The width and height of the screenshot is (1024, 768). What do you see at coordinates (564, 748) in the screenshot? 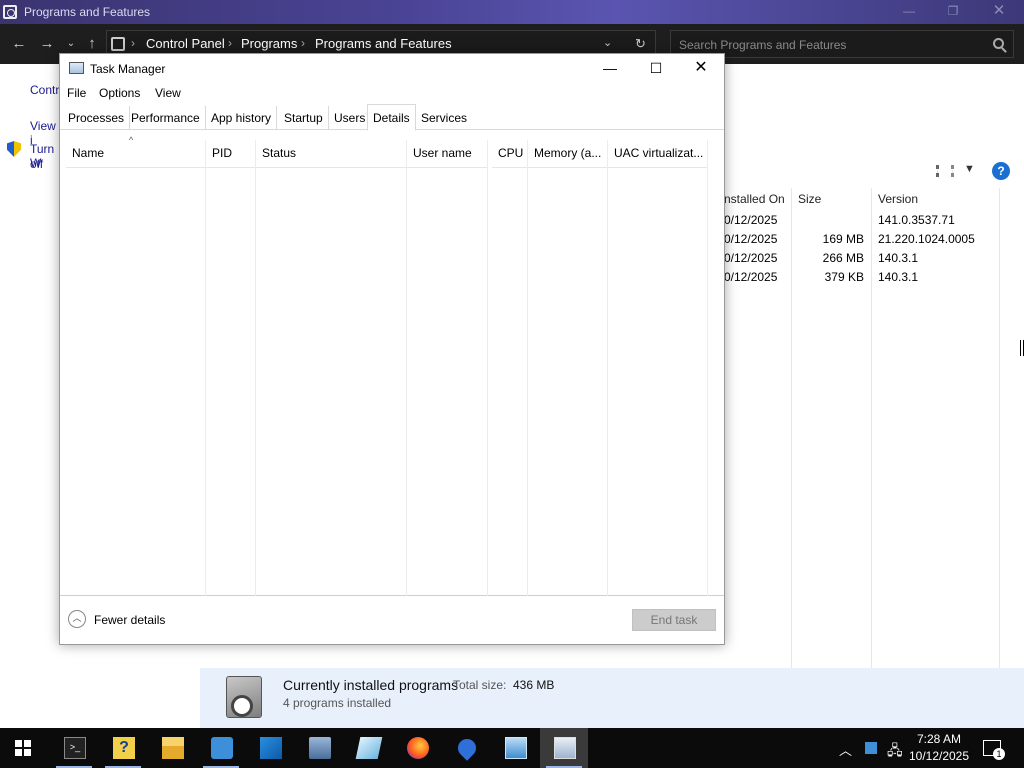
I see `taskbar-task-manager` at bounding box center [564, 748].